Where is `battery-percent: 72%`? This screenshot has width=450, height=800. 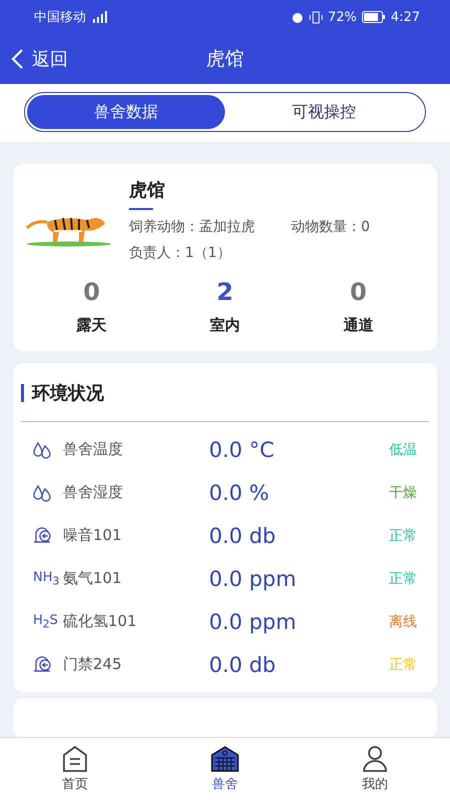
battery-percent: 72% is located at coordinates (342, 17).